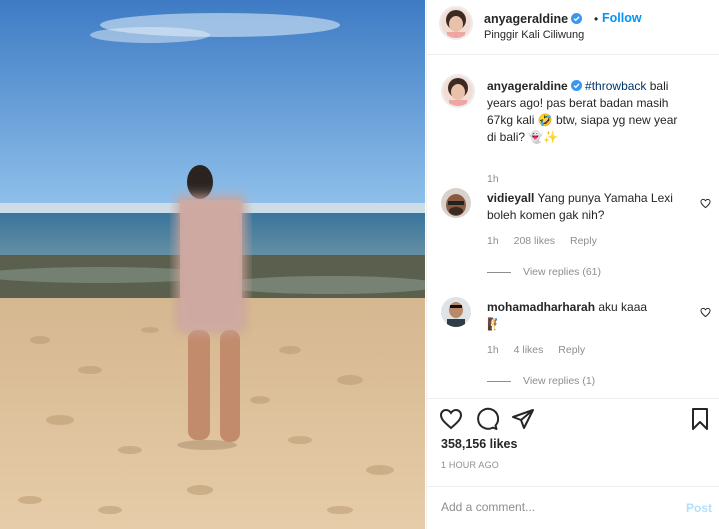 The width and height of the screenshot is (719, 529). I want to click on view-replies-button: View replies (1), so click(541, 381).